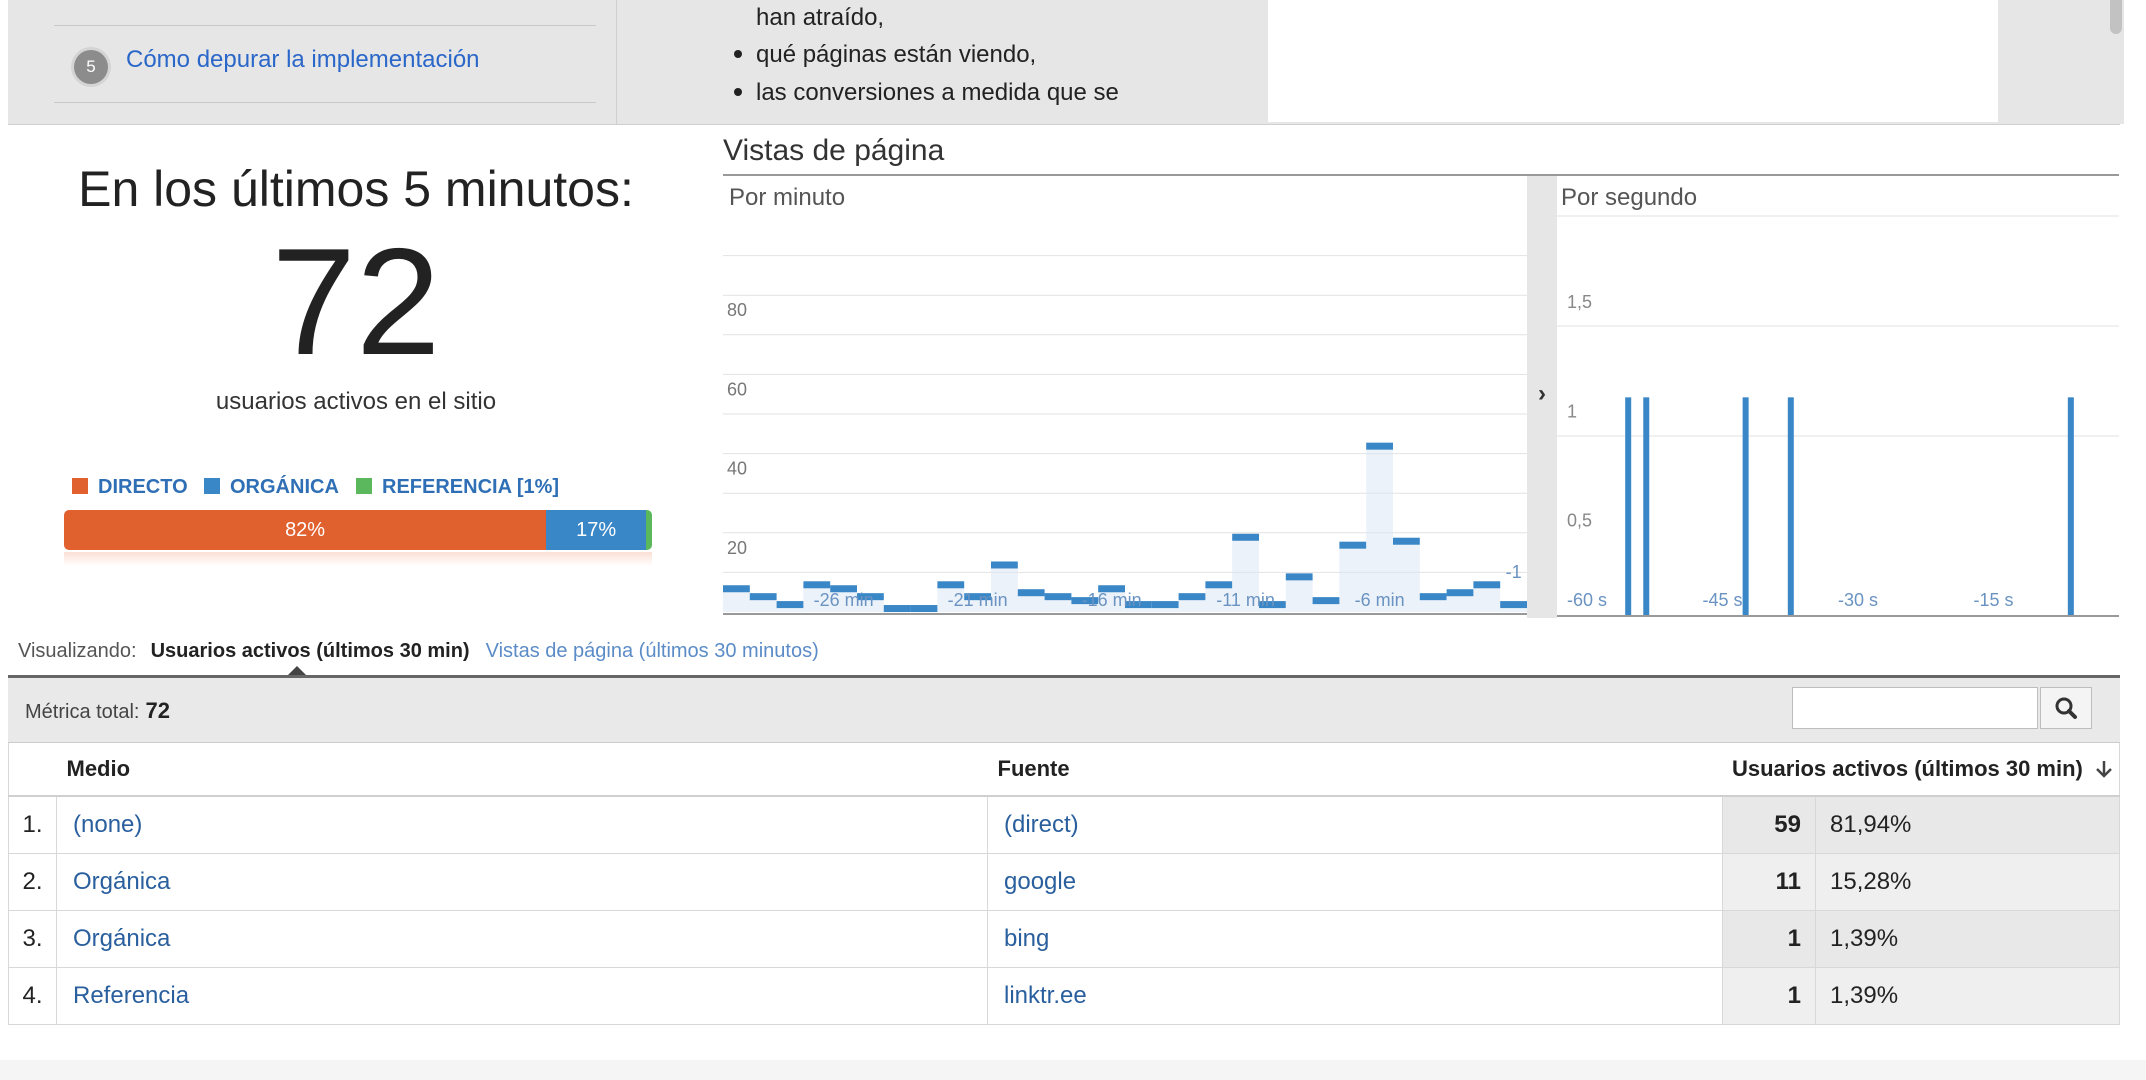 This screenshot has height=1080, width=2146. I want to click on table-search-input, so click(1915, 708).